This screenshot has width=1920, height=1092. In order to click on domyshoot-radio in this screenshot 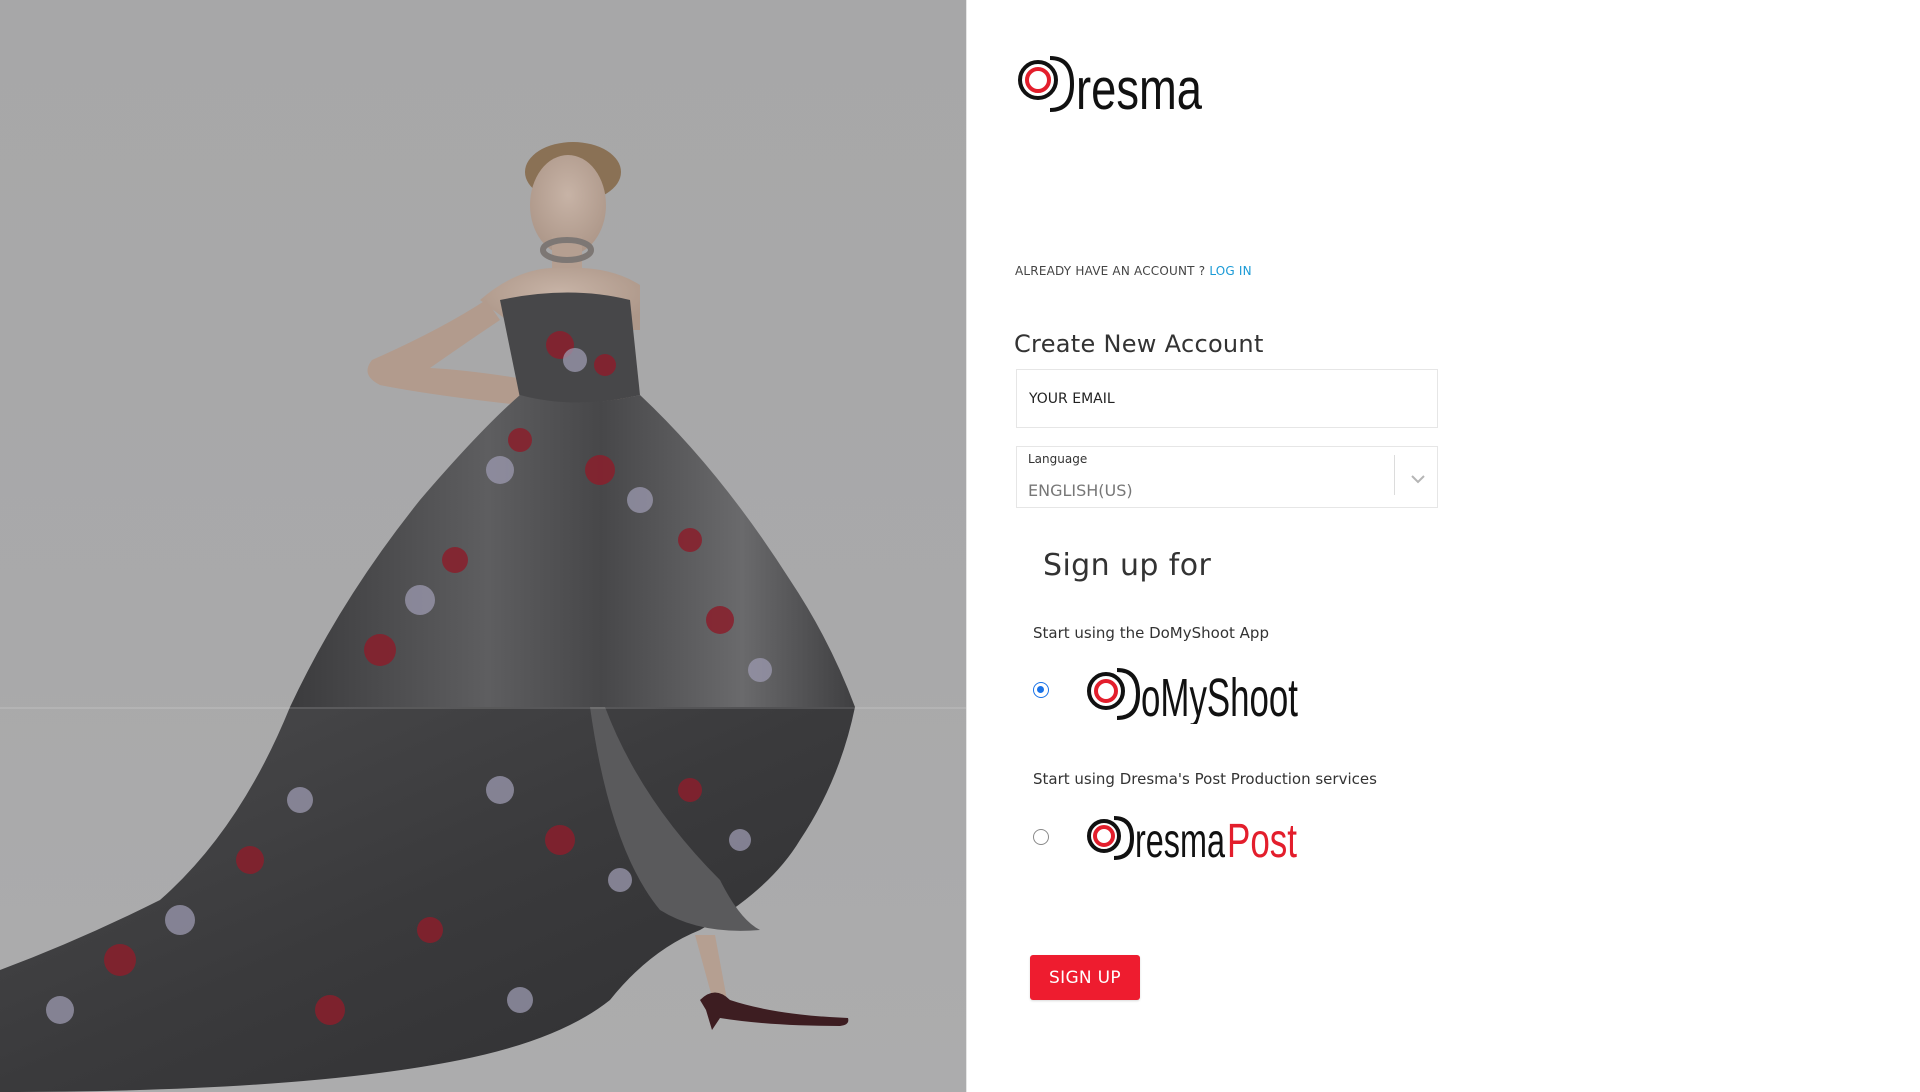, I will do `click(1041, 690)`.